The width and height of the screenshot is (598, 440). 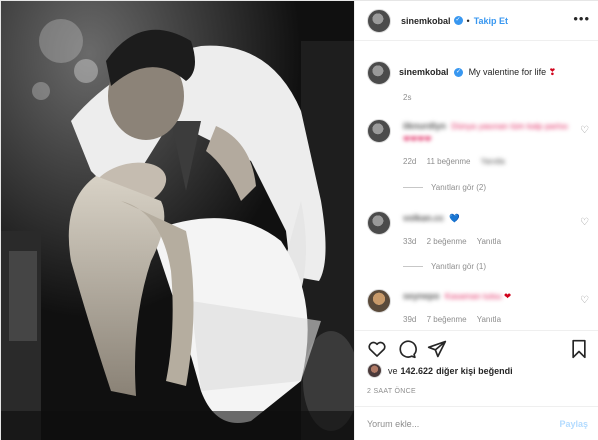 I want to click on commenter-username: iiknurdlyn, so click(x=424, y=126).